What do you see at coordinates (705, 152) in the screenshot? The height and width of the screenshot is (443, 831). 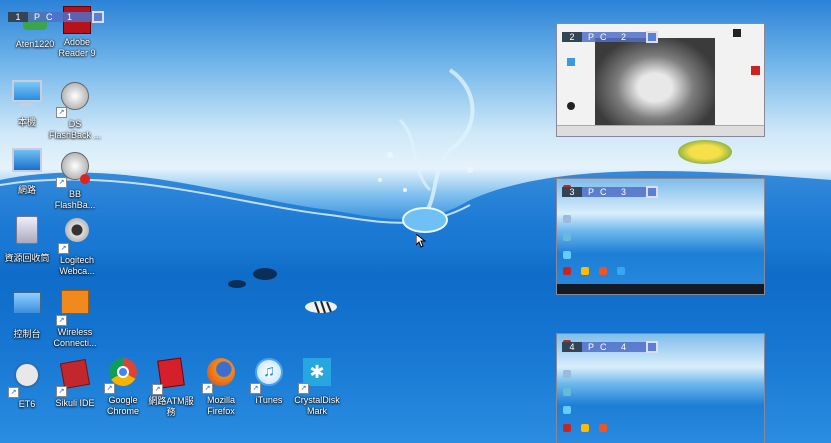 I see `yellow-fish-graphic` at bounding box center [705, 152].